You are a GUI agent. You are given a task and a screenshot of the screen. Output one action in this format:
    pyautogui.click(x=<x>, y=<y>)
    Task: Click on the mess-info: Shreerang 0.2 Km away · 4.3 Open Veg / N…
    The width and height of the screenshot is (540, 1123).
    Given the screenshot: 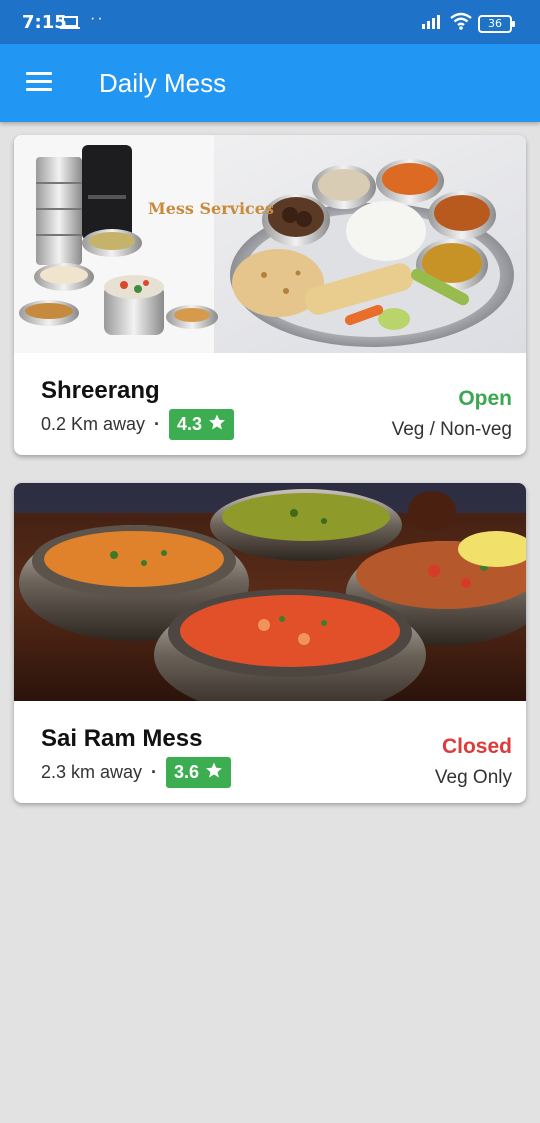 What is the action you would take?
    pyautogui.click(x=270, y=404)
    